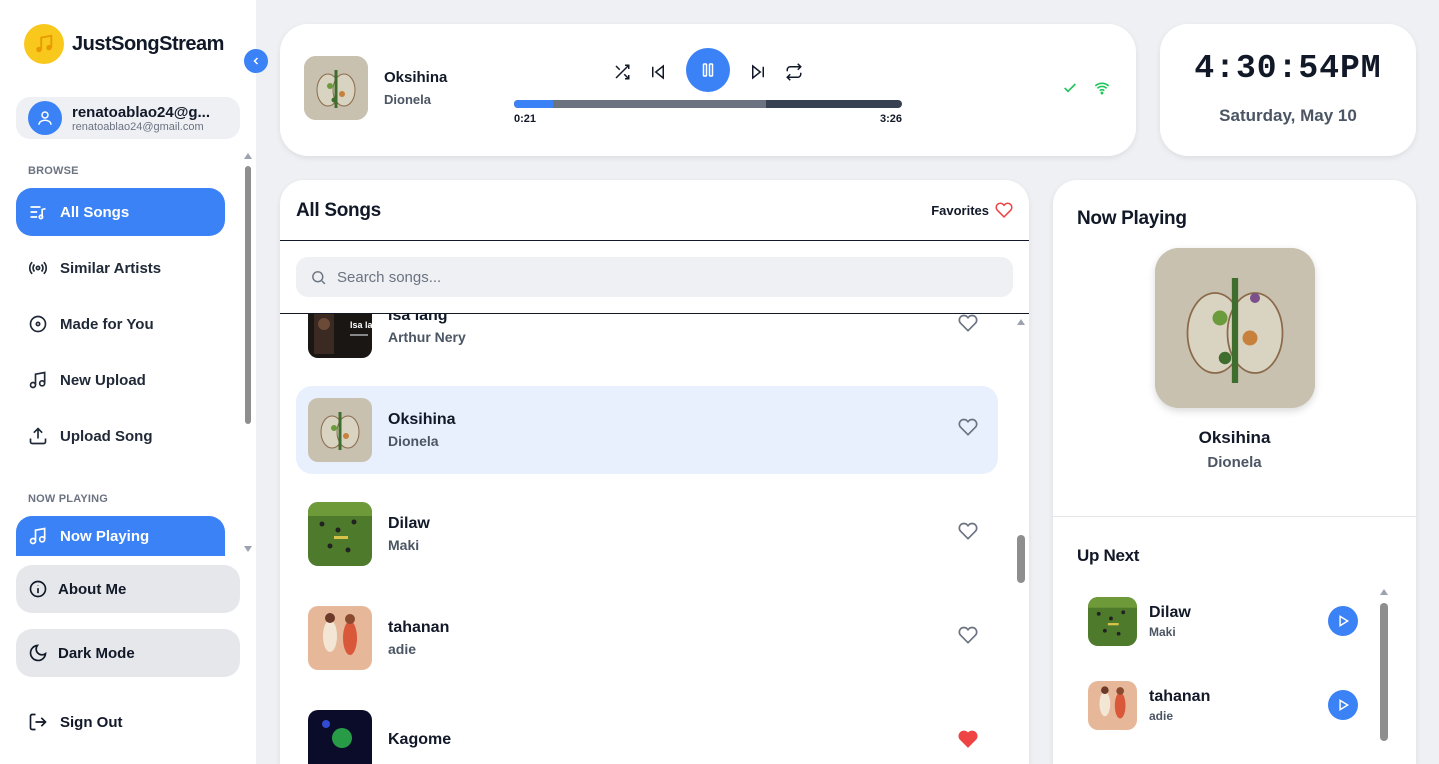  What do you see at coordinates (338, 210) in the screenshot?
I see `all-songs-title: All Songs` at bounding box center [338, 210].